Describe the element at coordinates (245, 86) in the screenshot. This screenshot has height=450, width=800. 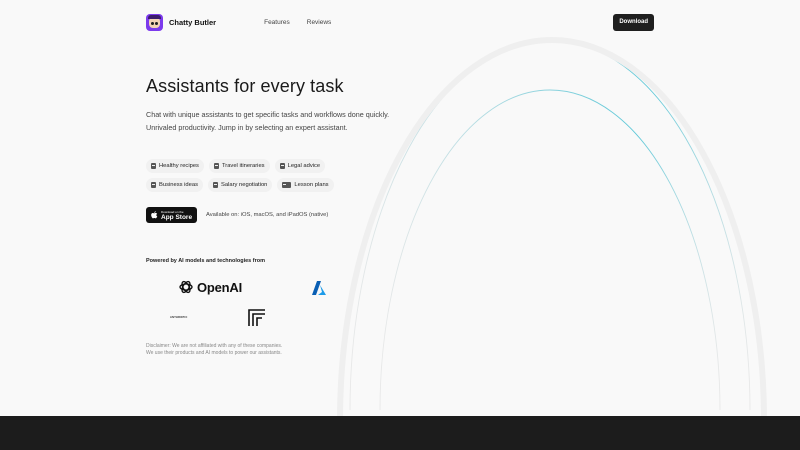
I see `page-title: Assistants for every task` at that location.